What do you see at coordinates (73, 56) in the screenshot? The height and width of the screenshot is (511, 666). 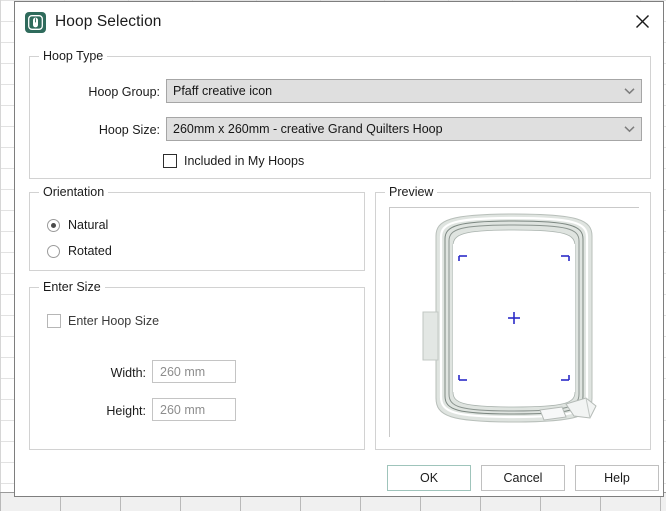 I see `hoop-type-legend: Hoop Type` at bounding box center [73, 56].